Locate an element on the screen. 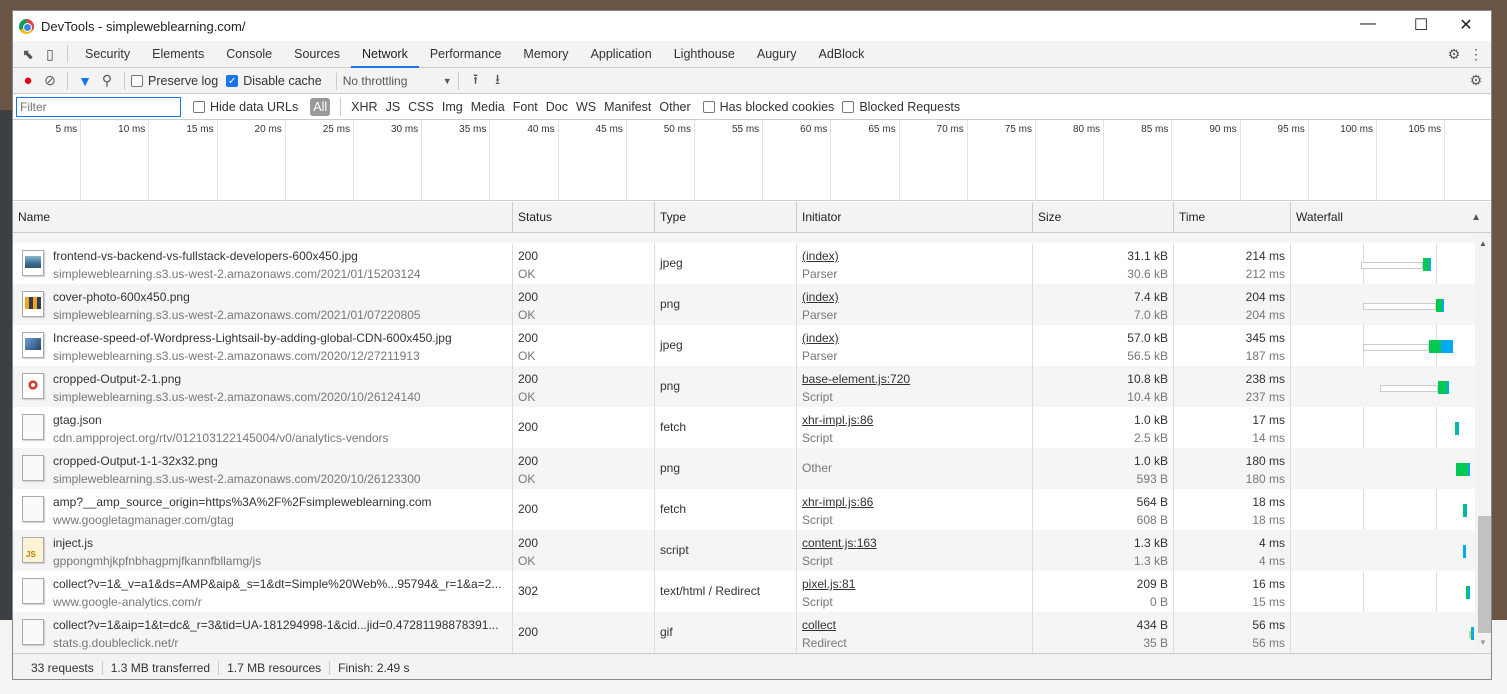 The width and height of the screenshot is (1507, 694). filter-icon: ▼ is located at coordinates (85, 81).